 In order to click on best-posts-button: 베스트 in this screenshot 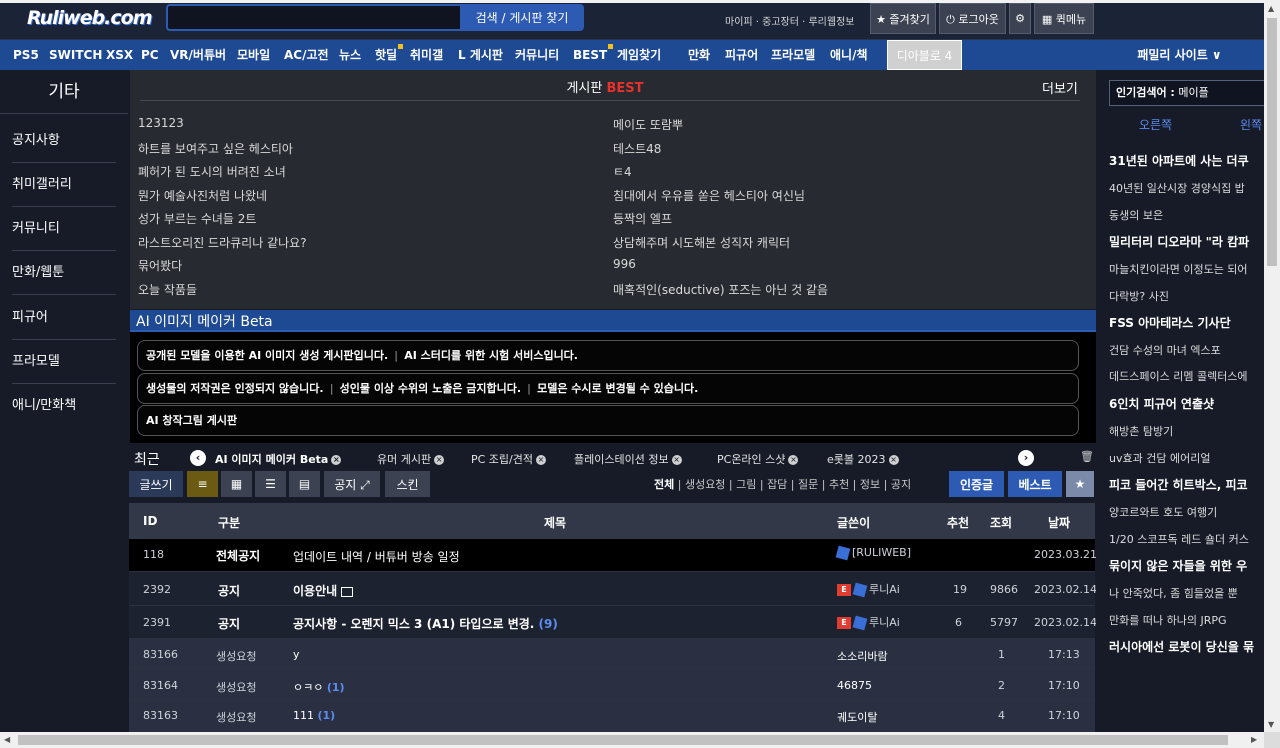, I will do `click(1035, 484)`.